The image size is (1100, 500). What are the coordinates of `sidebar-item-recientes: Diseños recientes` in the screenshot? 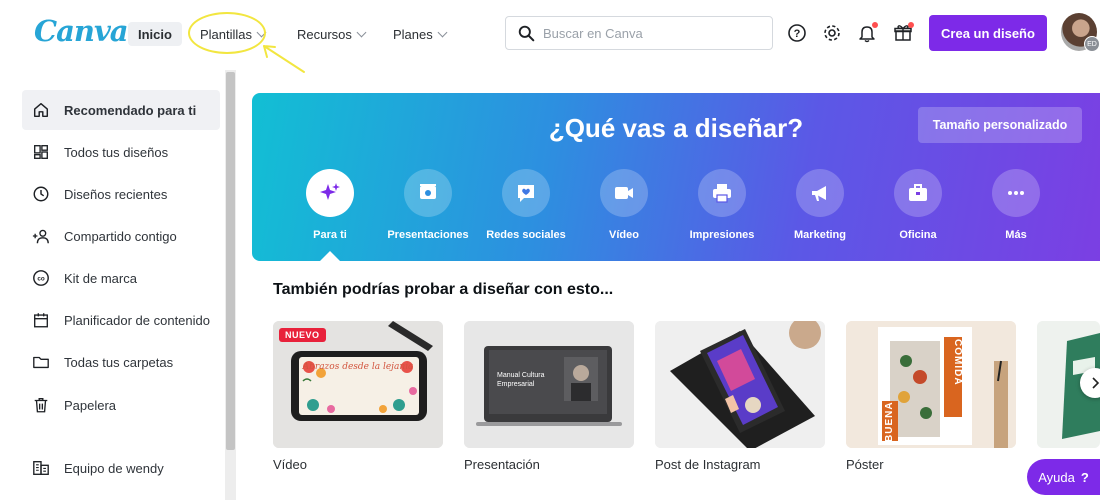 It's located at (121, 194).